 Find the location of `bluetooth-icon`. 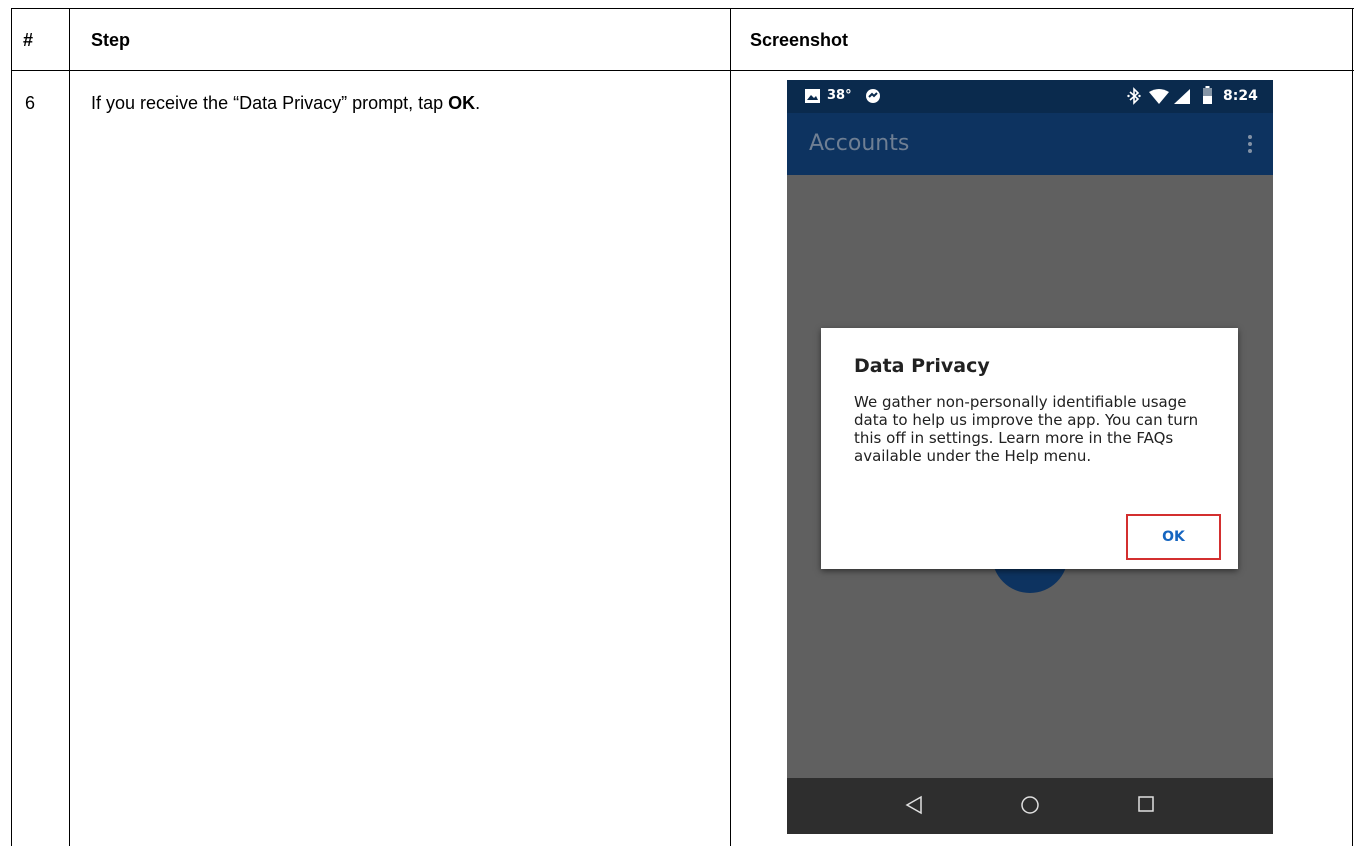

bluetooth-icon is located at coordinates (1134, 96).